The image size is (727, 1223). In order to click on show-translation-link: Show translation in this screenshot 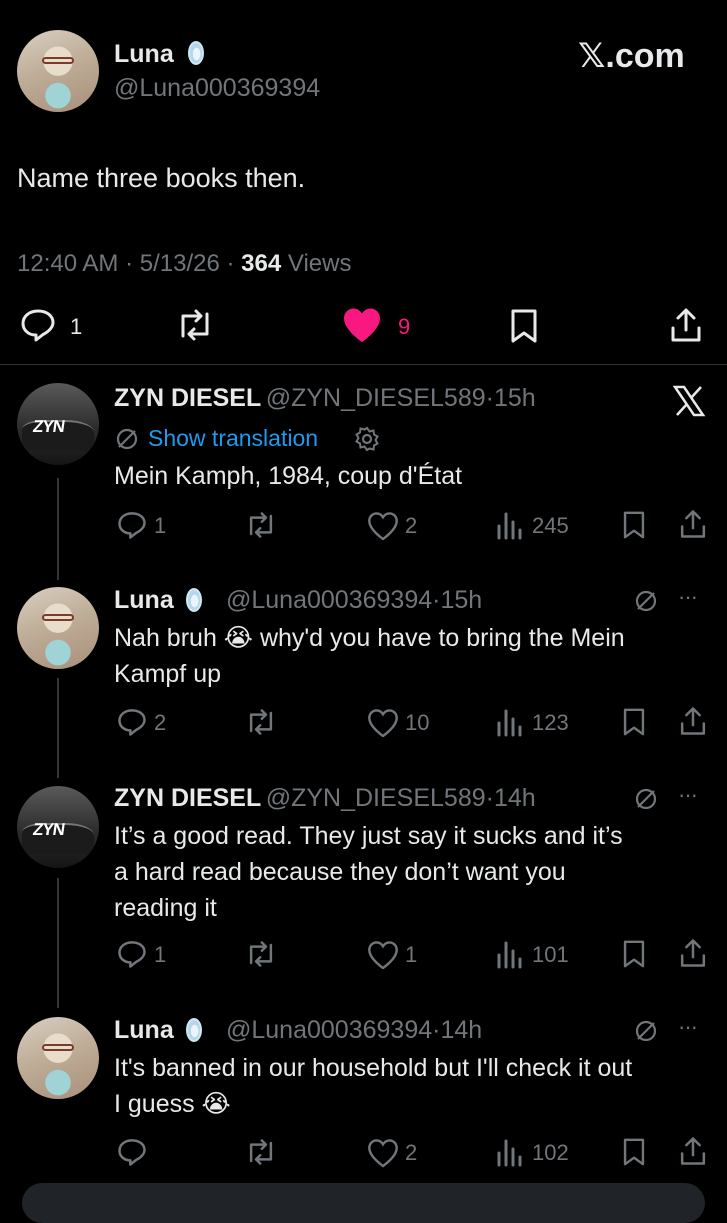, I will do `click(233, 438)`.